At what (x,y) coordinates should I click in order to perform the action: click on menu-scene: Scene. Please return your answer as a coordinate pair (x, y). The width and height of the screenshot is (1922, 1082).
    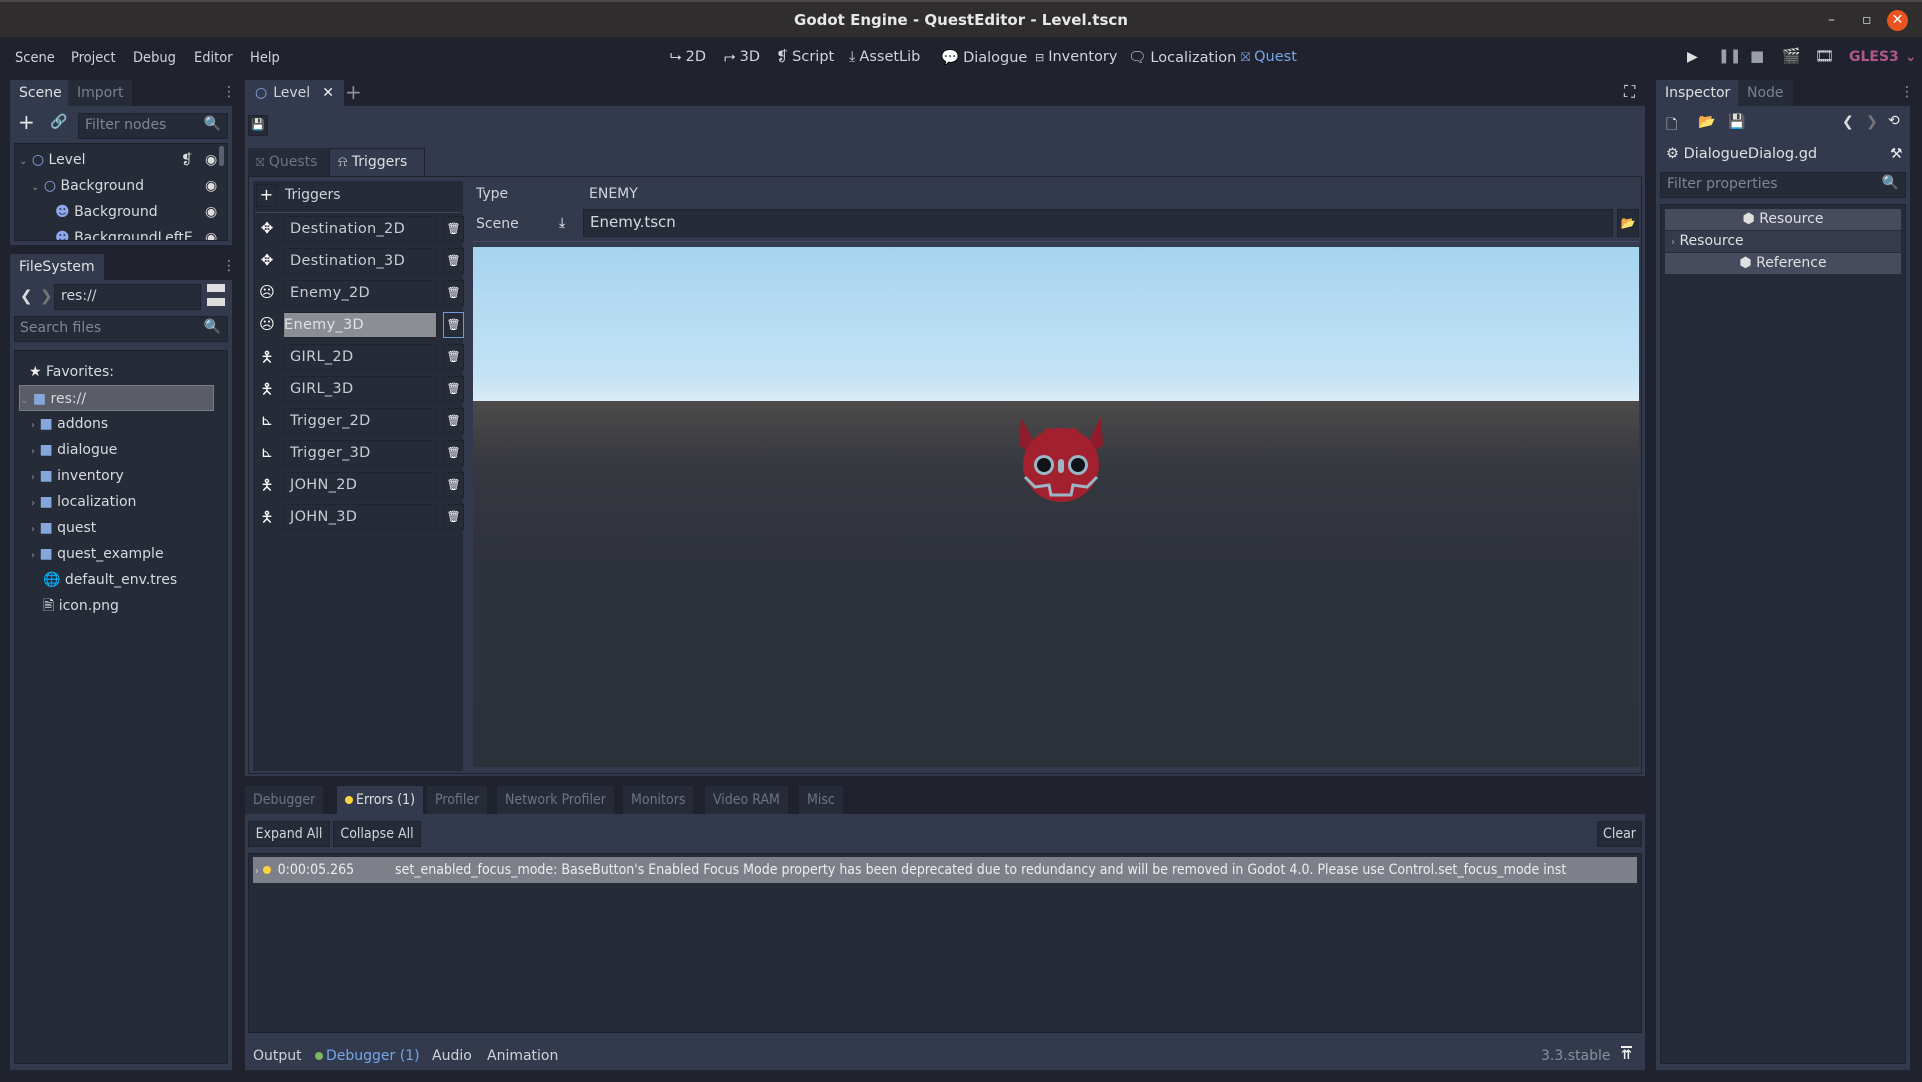
    Looking at the image, I should click on (35, 58).